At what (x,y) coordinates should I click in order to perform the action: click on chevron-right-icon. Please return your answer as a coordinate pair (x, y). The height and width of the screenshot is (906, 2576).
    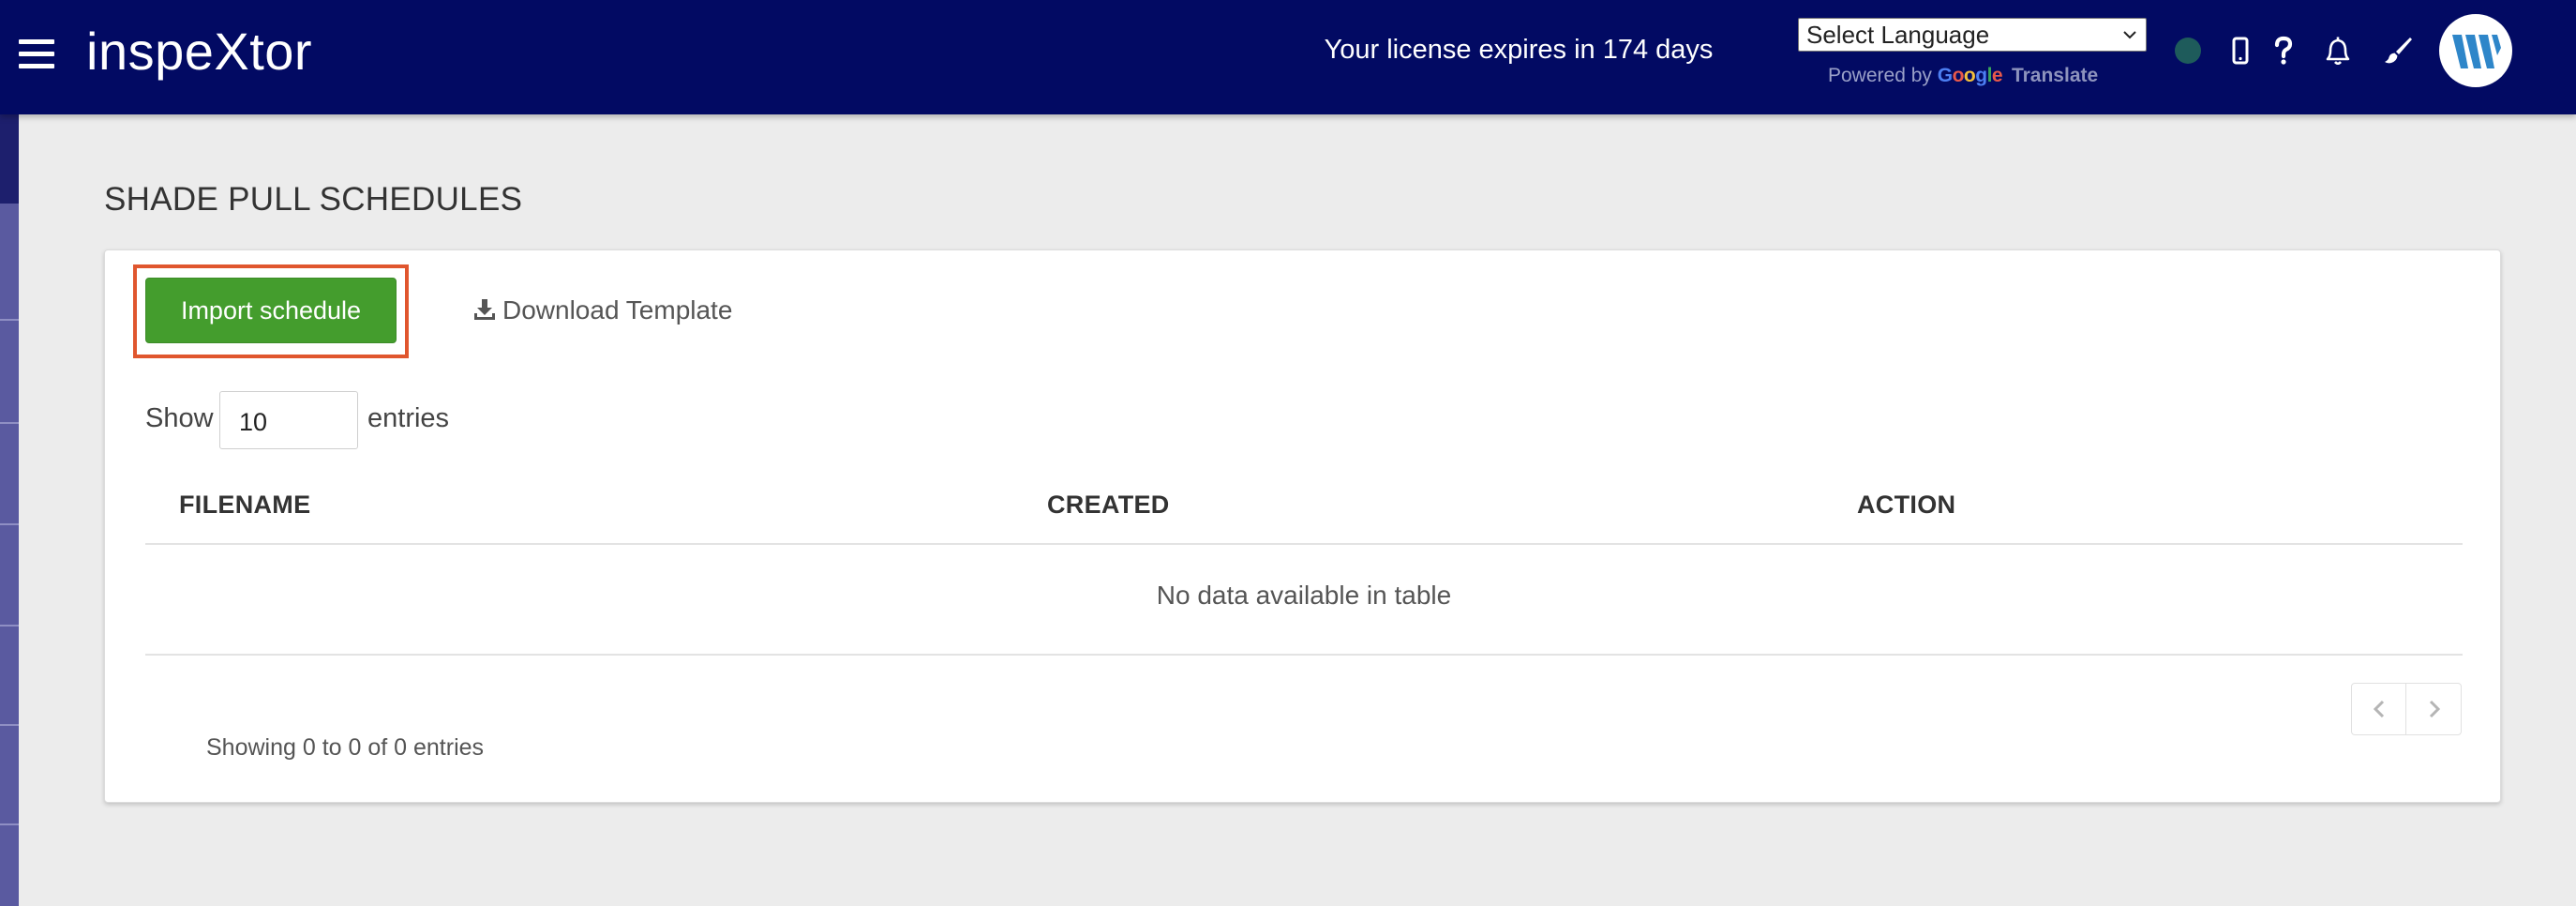
    Looking at the image, I should click on (2435, 709).